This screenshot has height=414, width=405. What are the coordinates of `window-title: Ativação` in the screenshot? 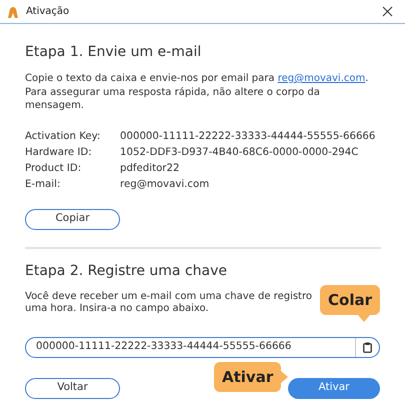 It's located at (48, 12).